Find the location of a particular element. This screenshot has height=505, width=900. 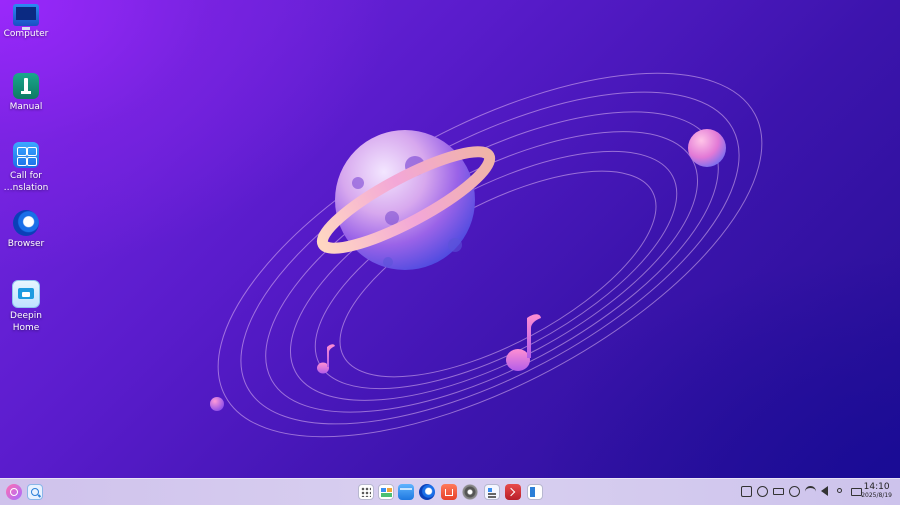

settings-icon is located at coordinates (470, 492).